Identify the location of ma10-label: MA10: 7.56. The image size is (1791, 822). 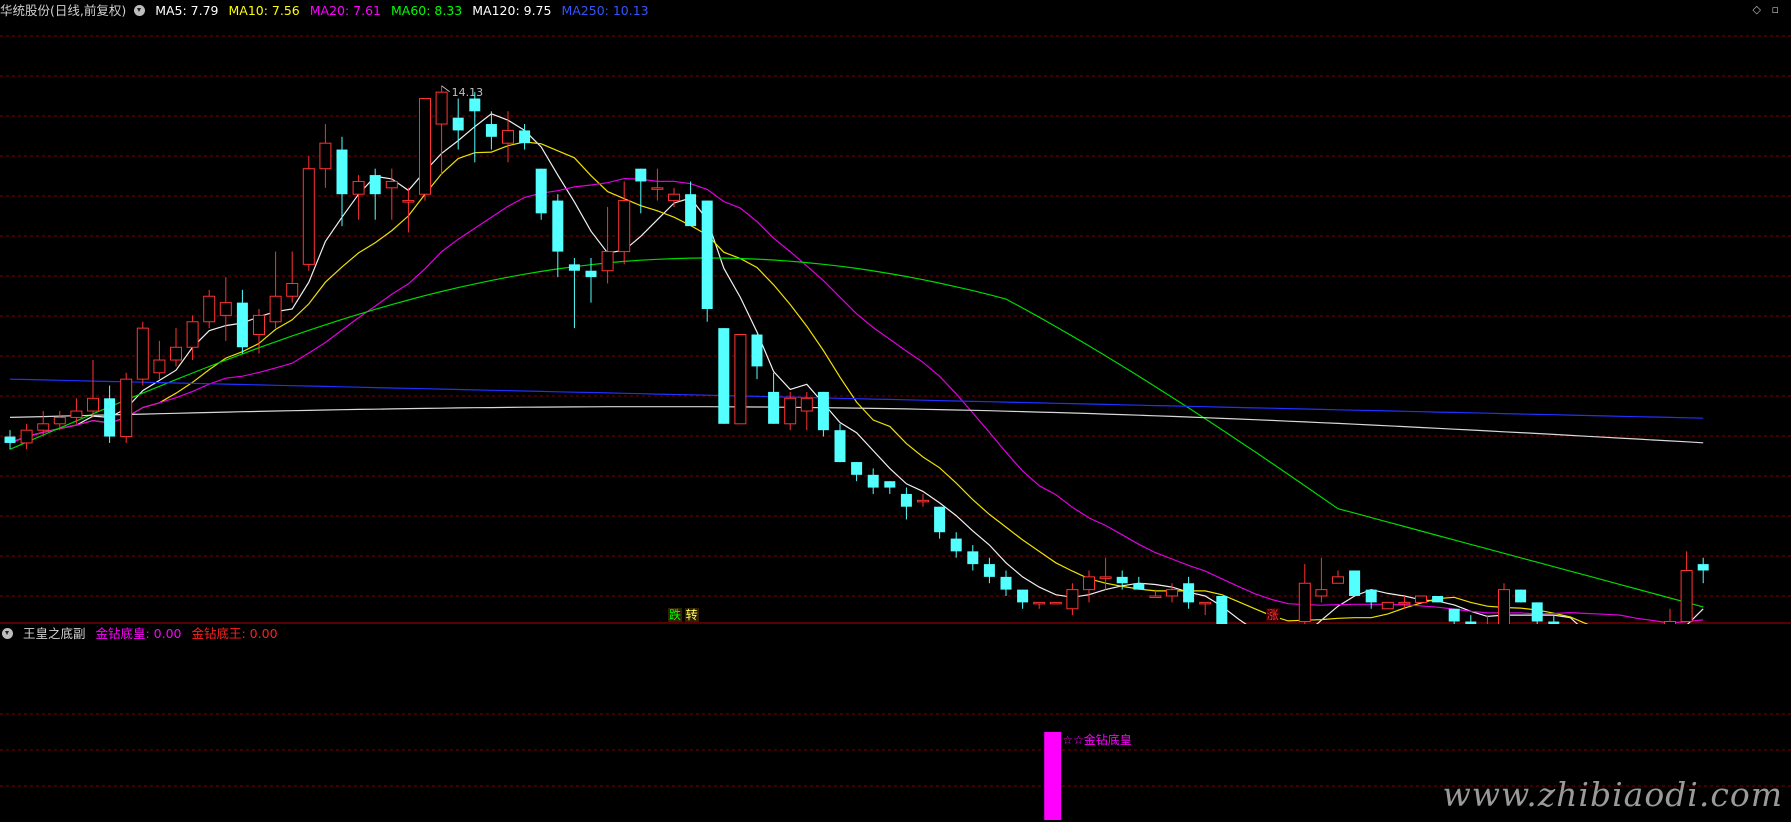
(264, 10).